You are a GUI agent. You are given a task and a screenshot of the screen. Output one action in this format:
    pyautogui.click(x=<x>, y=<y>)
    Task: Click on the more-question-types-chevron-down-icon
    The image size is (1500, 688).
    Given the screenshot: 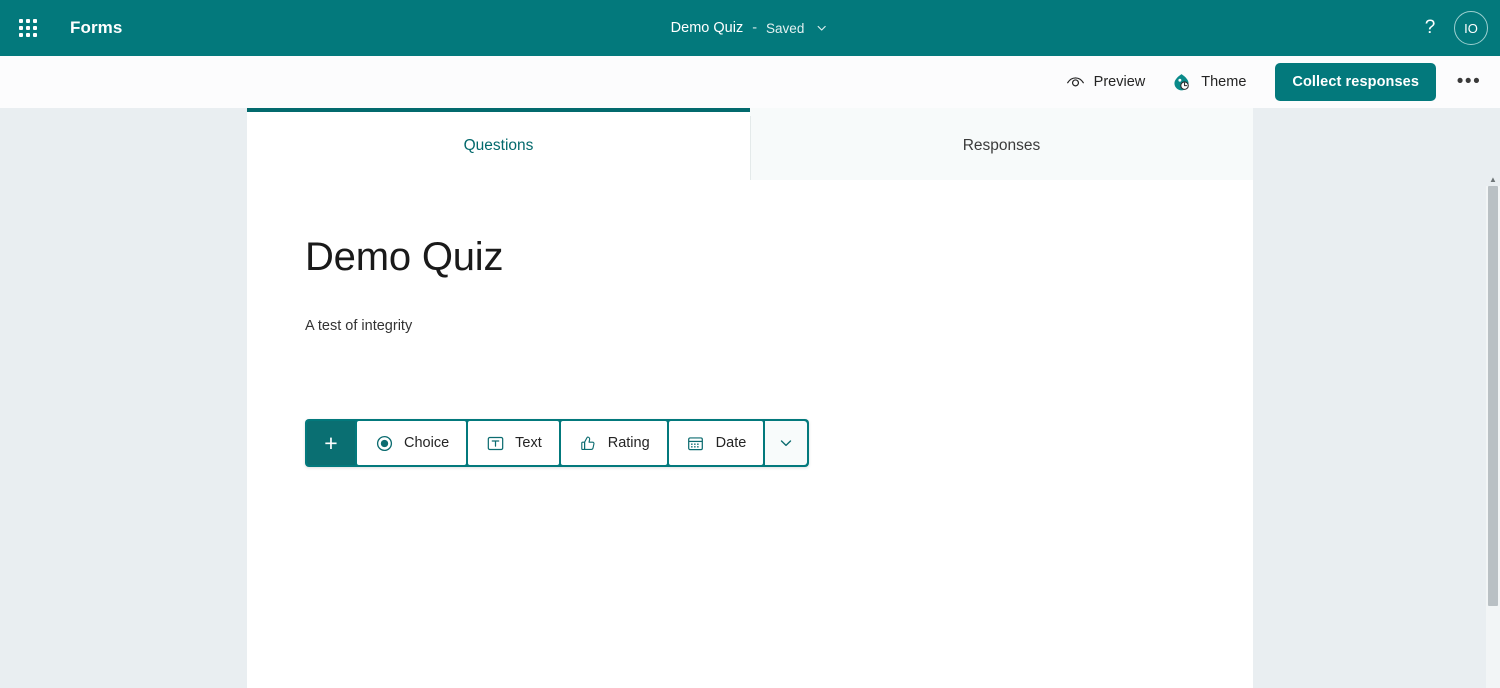 What is the action you would take?
    pyautogui.click(x=786, y=443)
    